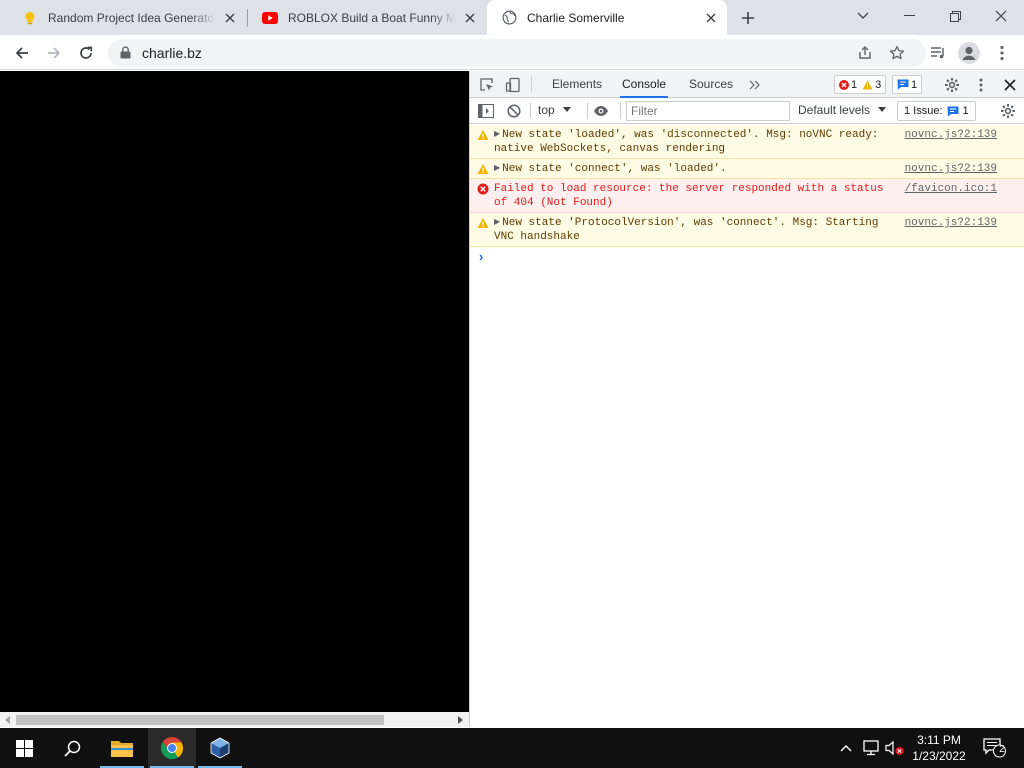 Image resolution: width=1024 pixels, height=768 pixels. I want to click on error-warning-counter: 1 3, so click(860, 84).